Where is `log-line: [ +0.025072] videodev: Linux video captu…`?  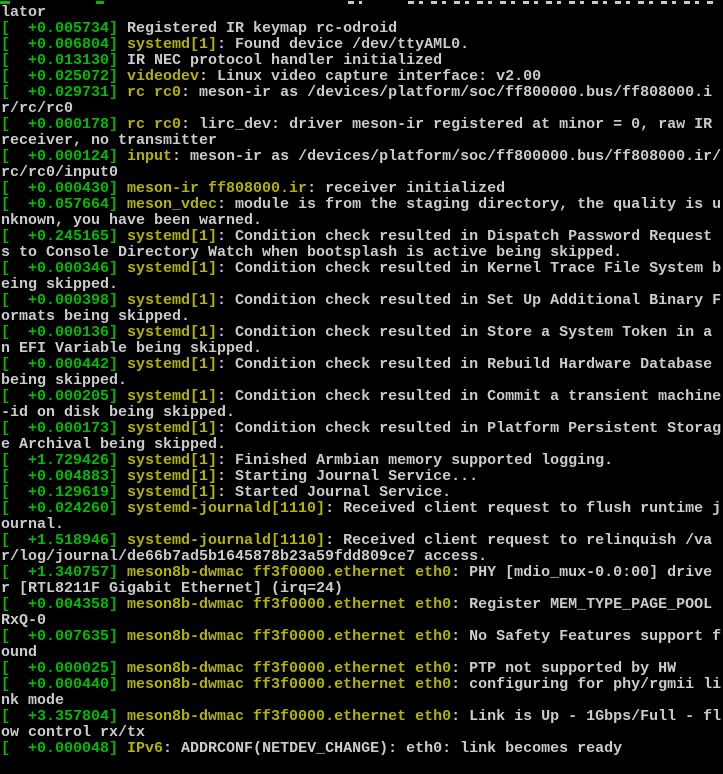 log-line: [ +0.025072] videodev: Linux video captu… is located at coordinates (362, 77).